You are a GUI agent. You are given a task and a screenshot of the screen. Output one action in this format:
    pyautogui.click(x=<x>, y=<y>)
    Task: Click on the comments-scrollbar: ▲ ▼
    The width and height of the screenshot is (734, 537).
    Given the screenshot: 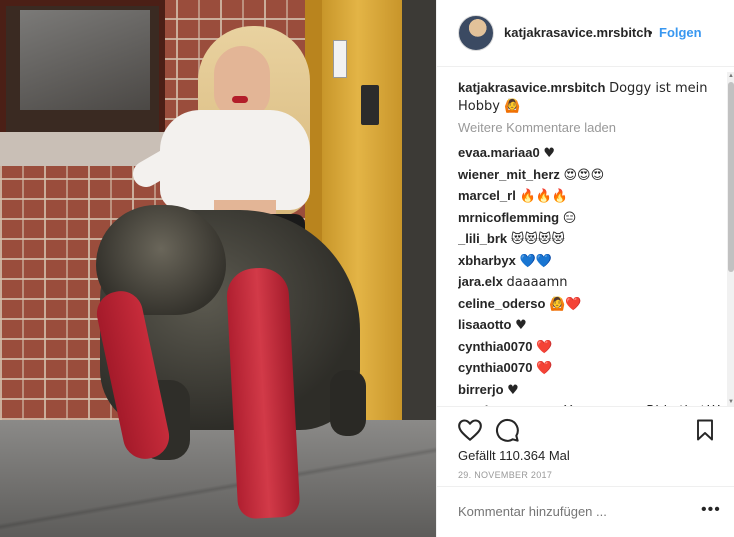 What is the action you would take?
    pyautogui.click(x=730, y=239)
    